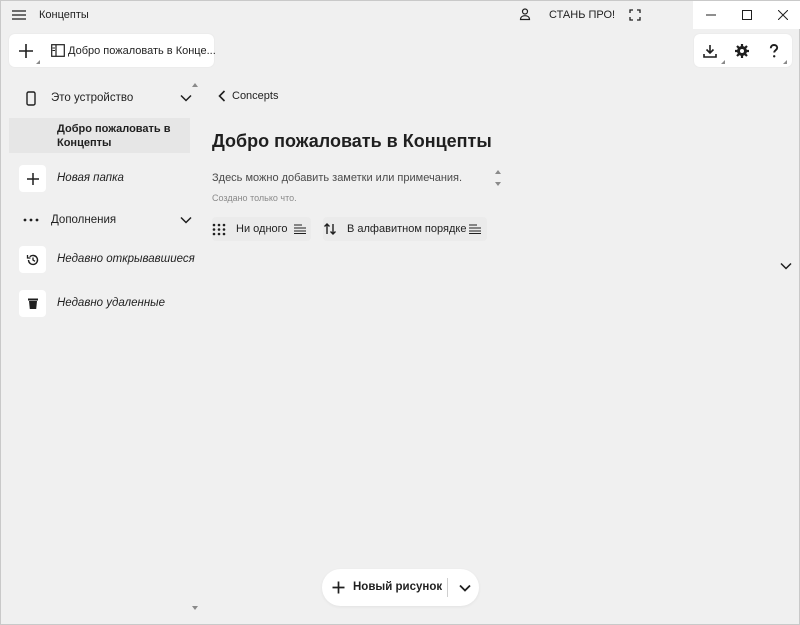 The image size is (800, 625). I want to click on download-icon, so click(710, 51).